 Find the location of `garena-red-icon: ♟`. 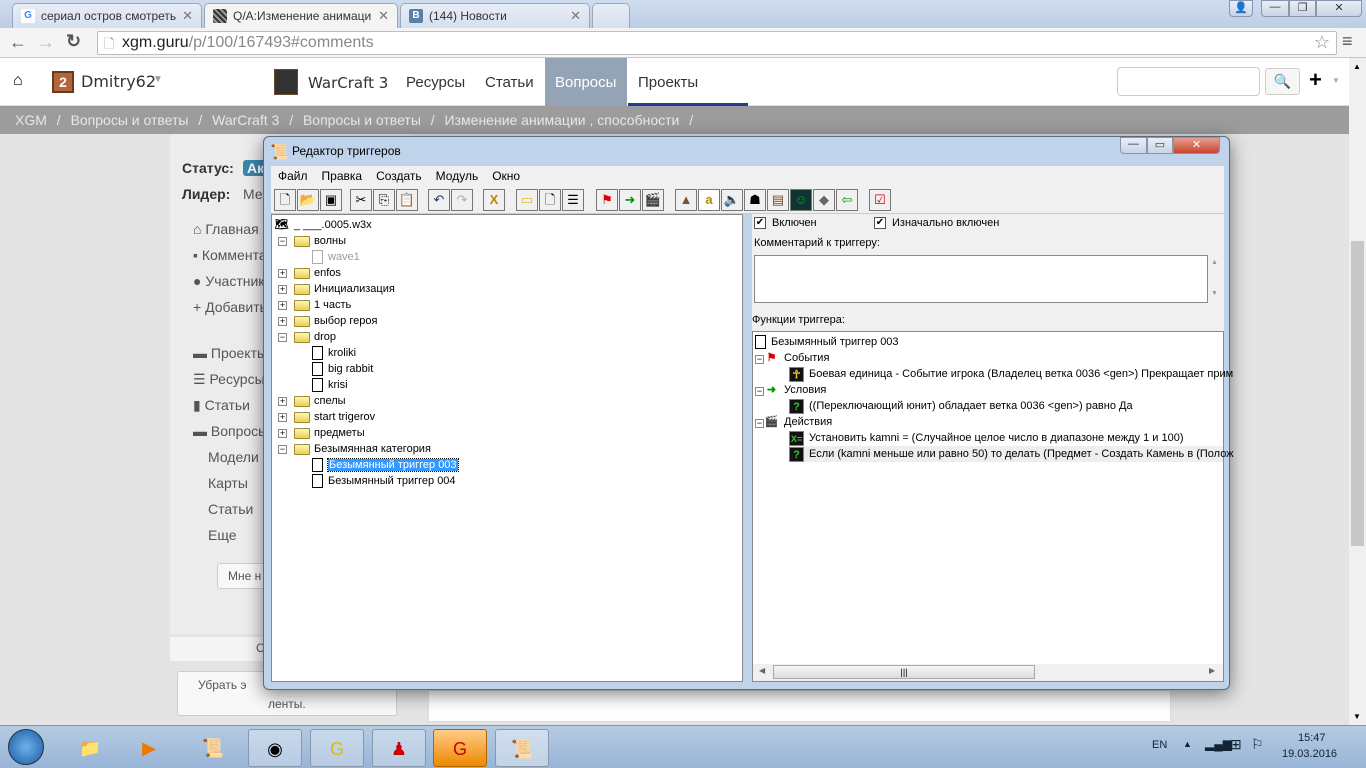

garena-red-icon: ♟ is located at coordinates (399, 748).